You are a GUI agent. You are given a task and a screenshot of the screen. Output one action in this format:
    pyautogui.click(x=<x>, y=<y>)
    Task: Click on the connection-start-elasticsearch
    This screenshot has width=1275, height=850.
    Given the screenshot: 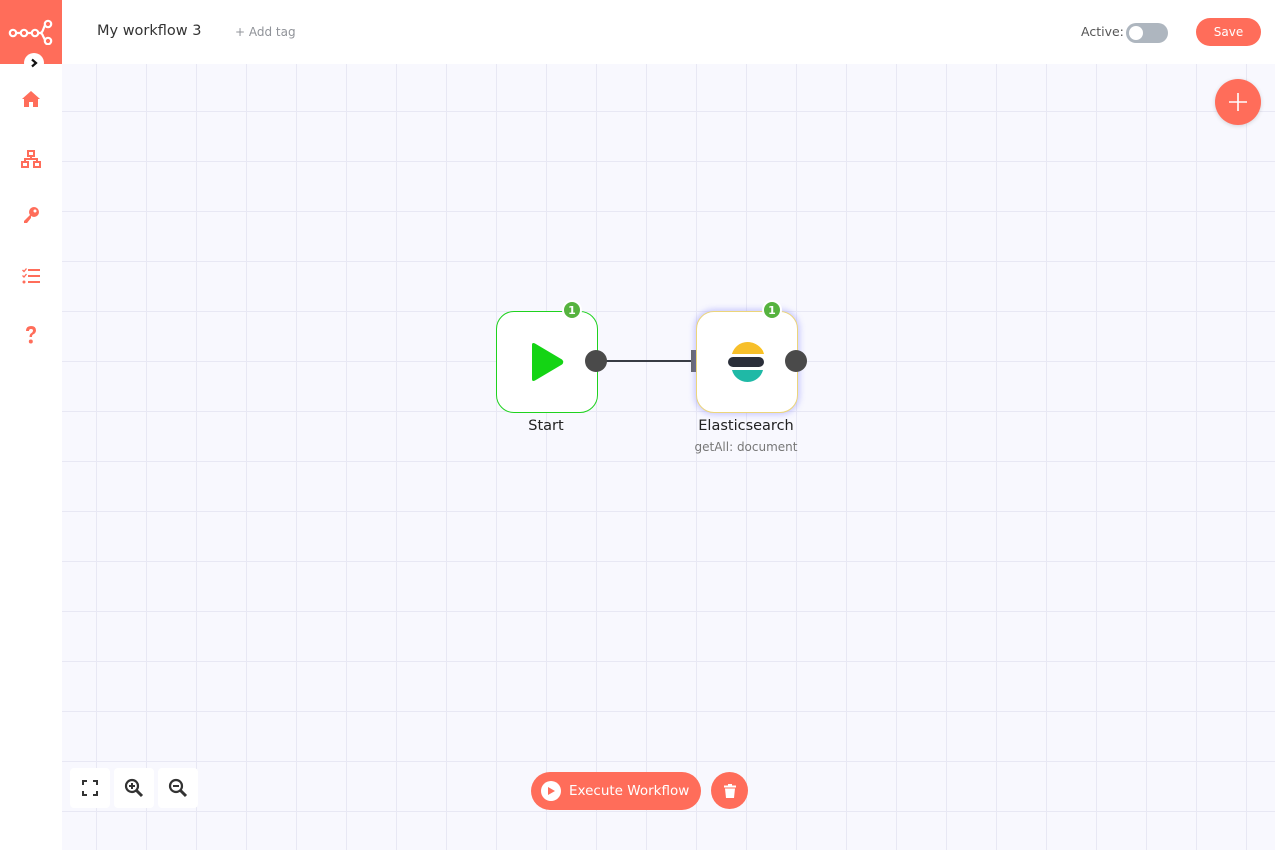 What is the action you would take?
    pyautogui.click(x=649, y=361)
    